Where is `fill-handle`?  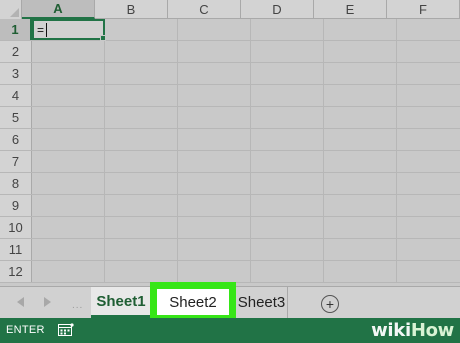
fill-handle is located at coordinates (103, 38).